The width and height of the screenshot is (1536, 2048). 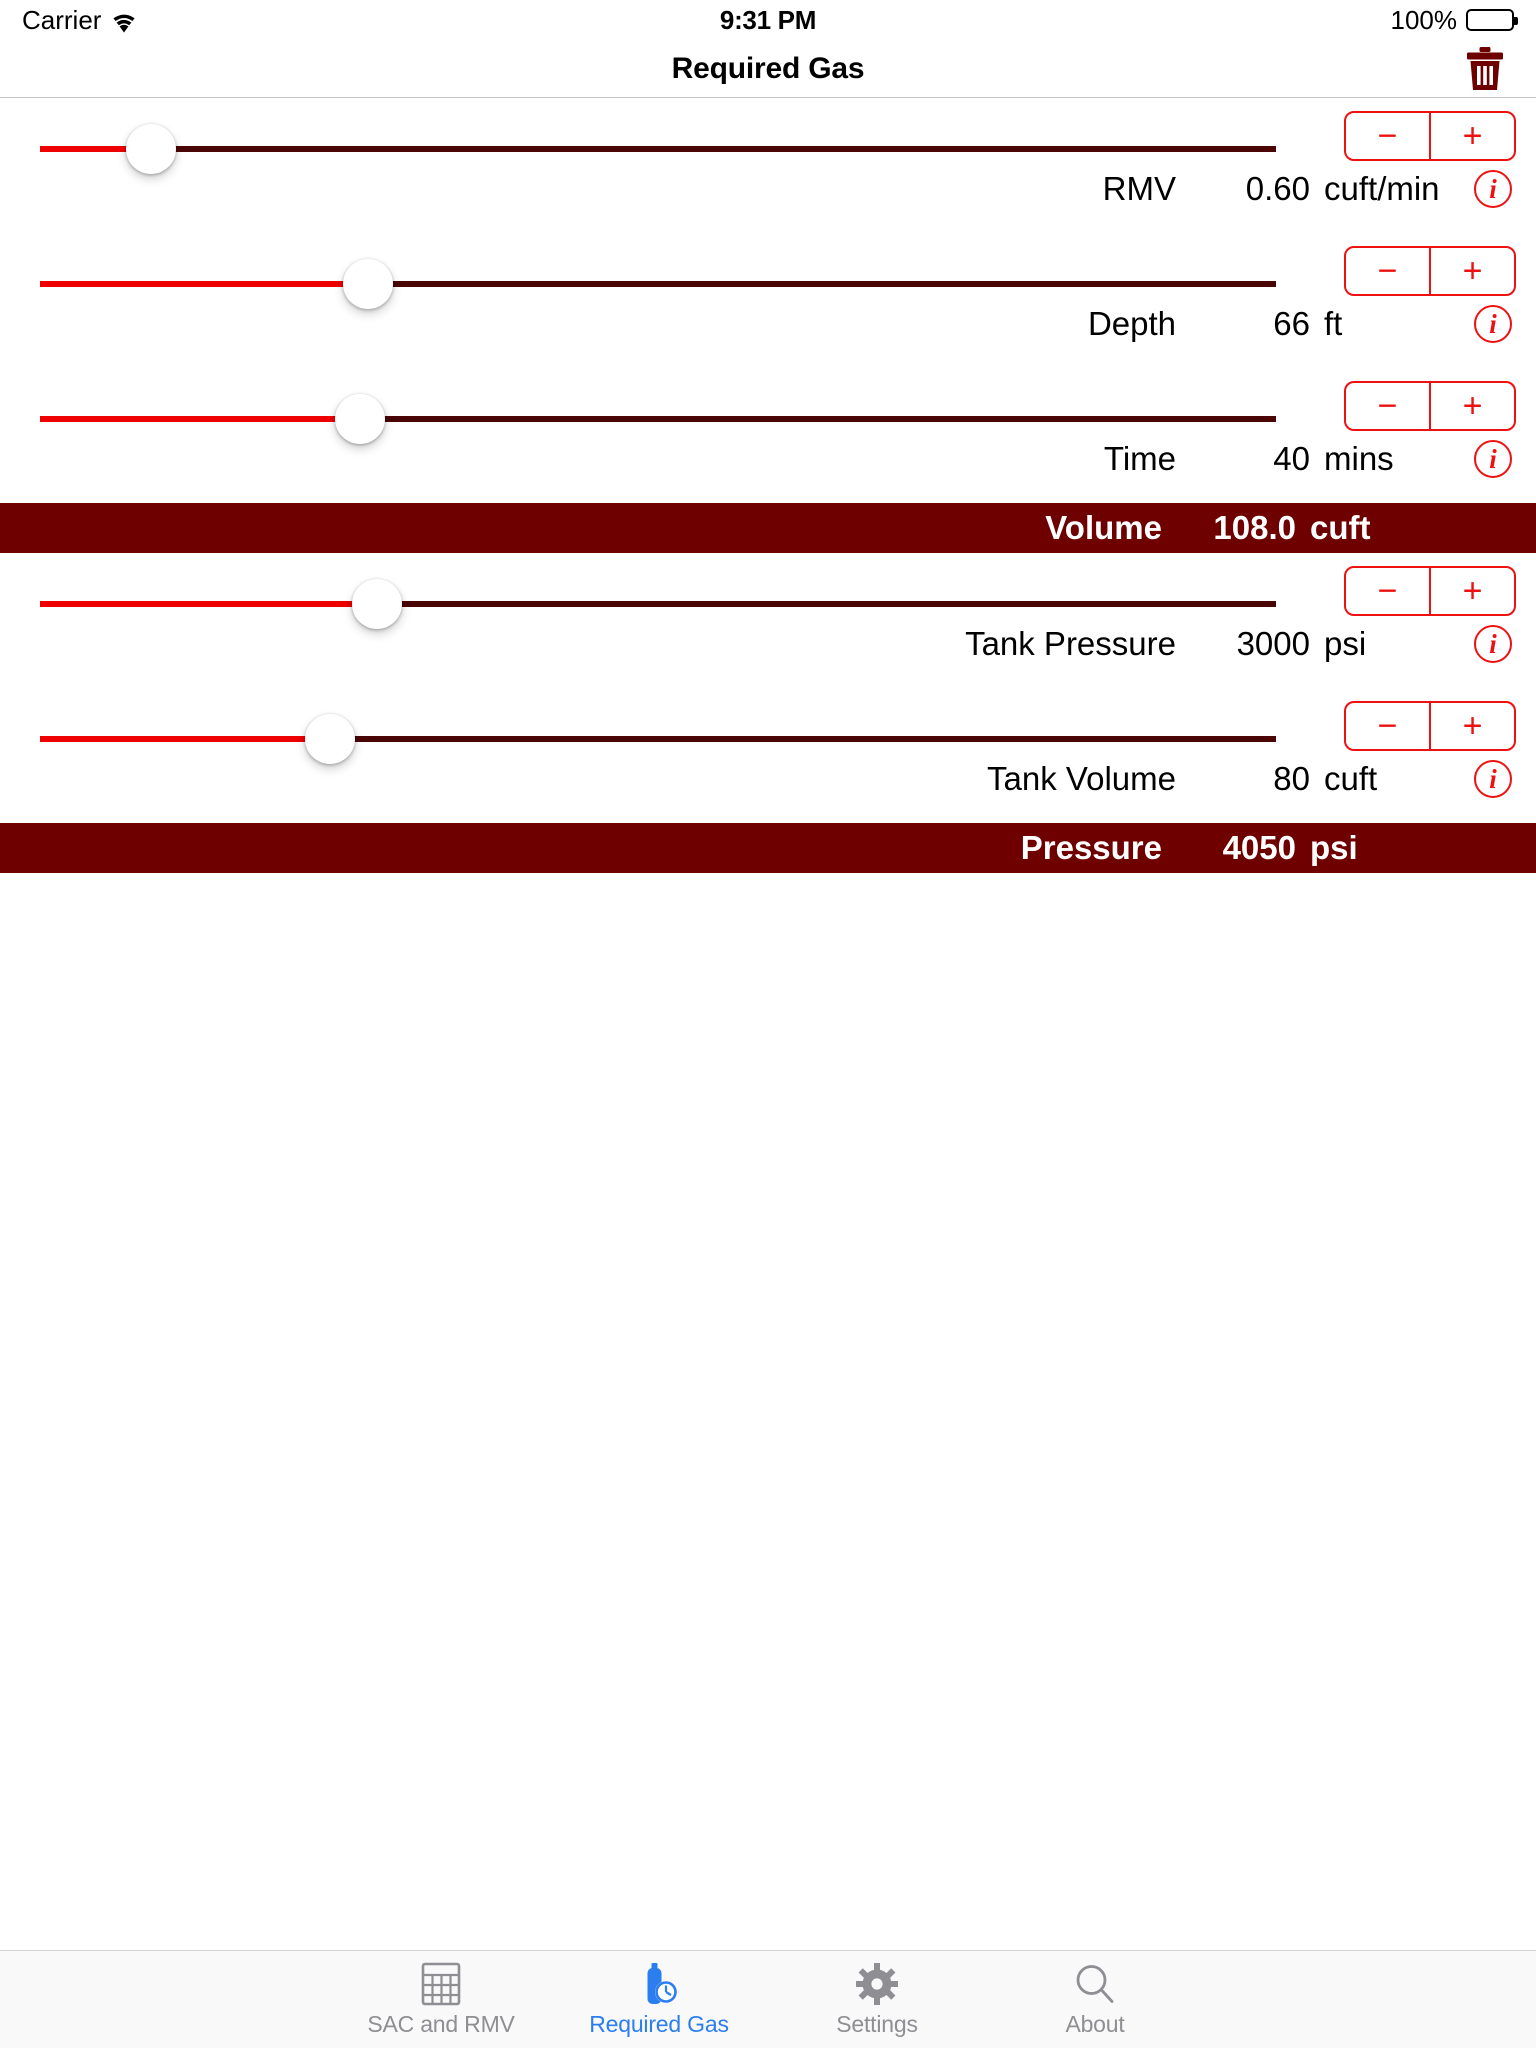 What do you see at coordinates (1382, 188) in the screenshot?
I see `row-unit: cuft/min` at bounding box center [1382, 188].